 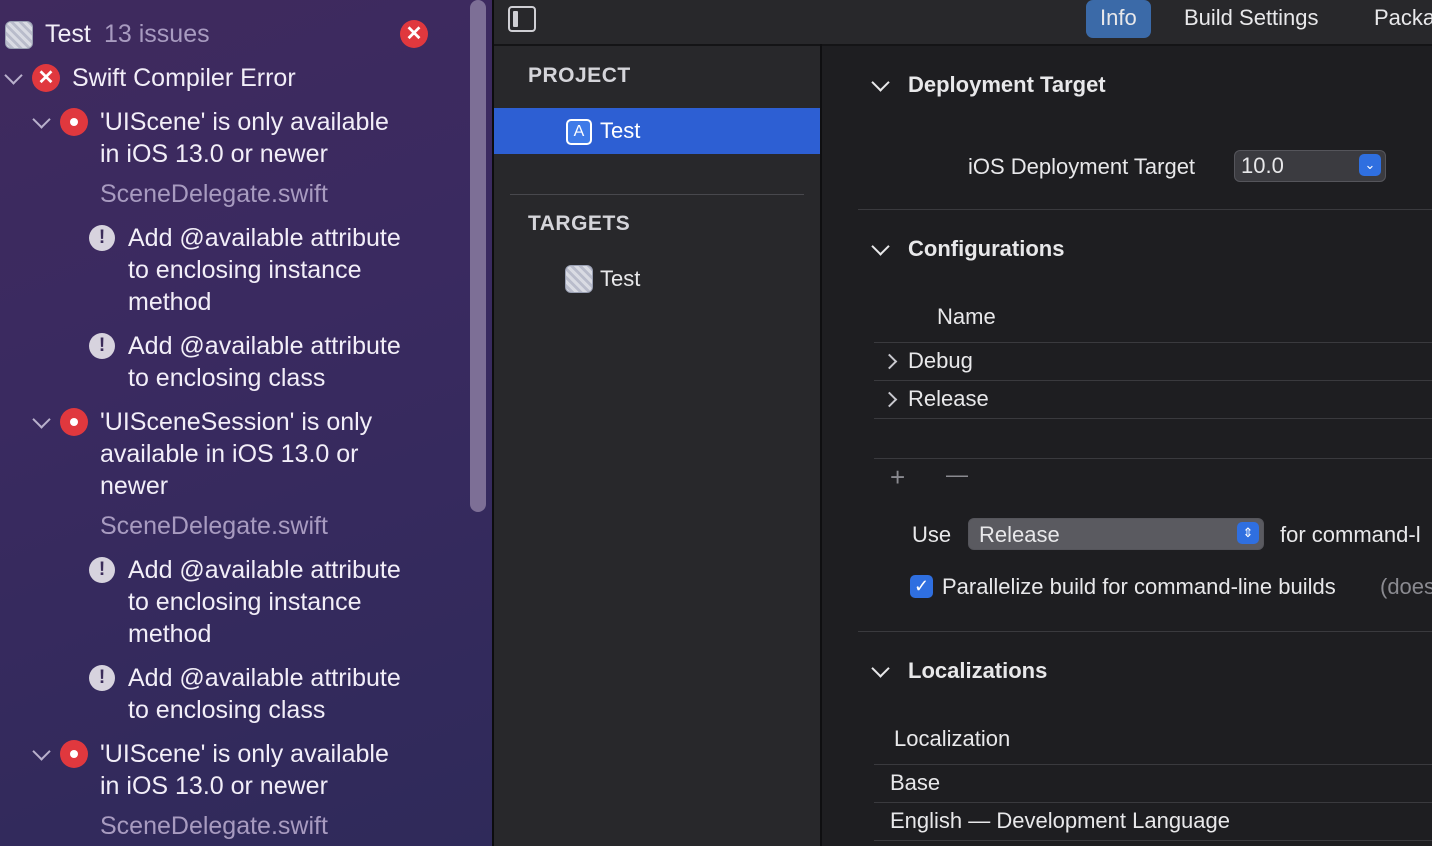 I want to click on parallelize-note: (does, so click(x=1406, y=586).